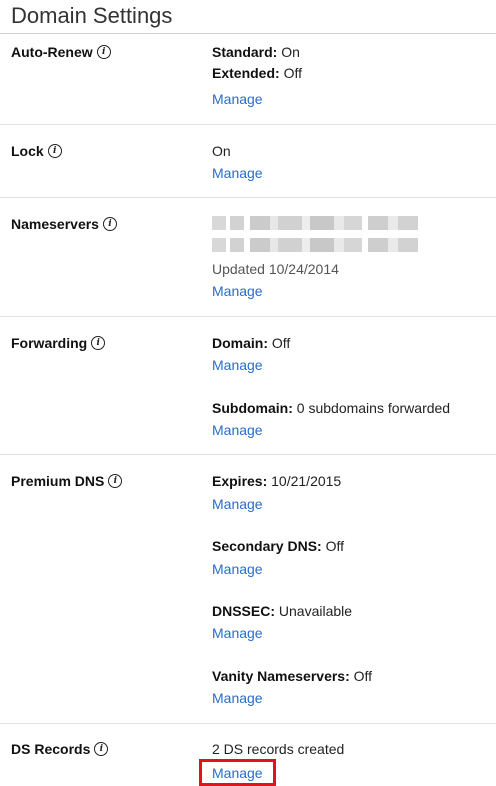 The width and height of the screenshot is (496, 786). I want to click on nameservers-manage-link: Manage, so click(237, 291).